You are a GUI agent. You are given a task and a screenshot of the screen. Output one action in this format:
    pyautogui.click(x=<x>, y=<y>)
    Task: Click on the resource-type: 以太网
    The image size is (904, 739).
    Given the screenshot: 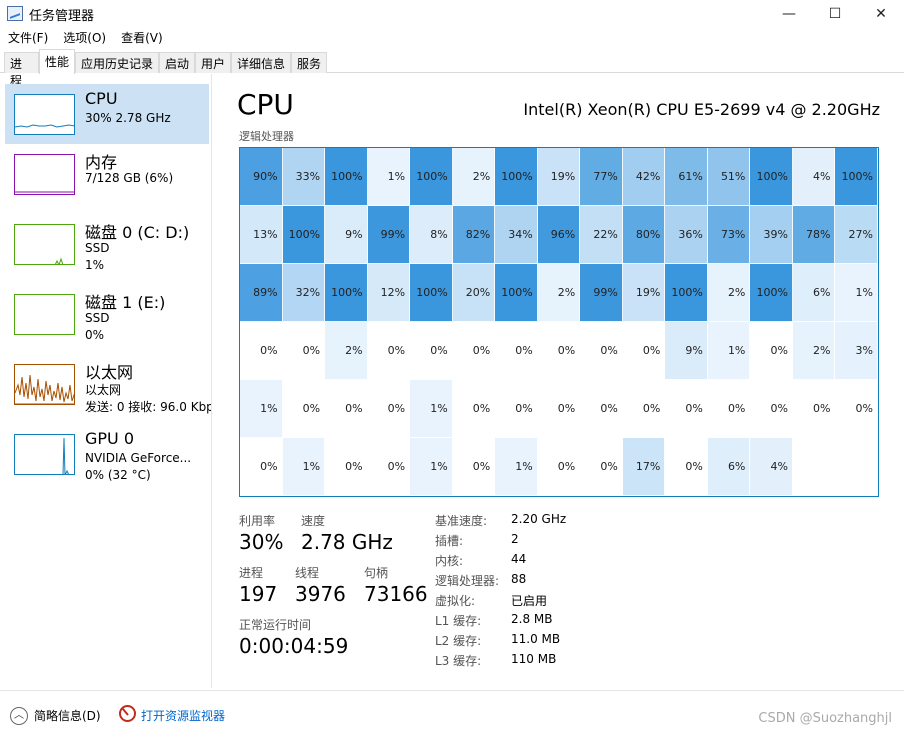 What is the action you would take?
    pyautogui.click(x=103, y=390)
    